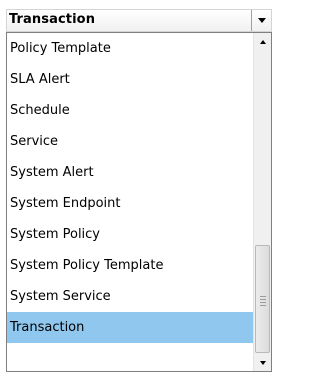 Image resolution: width=320 pixels, height=373 pixels. Describe the element at coordinates (130, 234) in the screenshot. I see `list-item: System Policy` at that location.